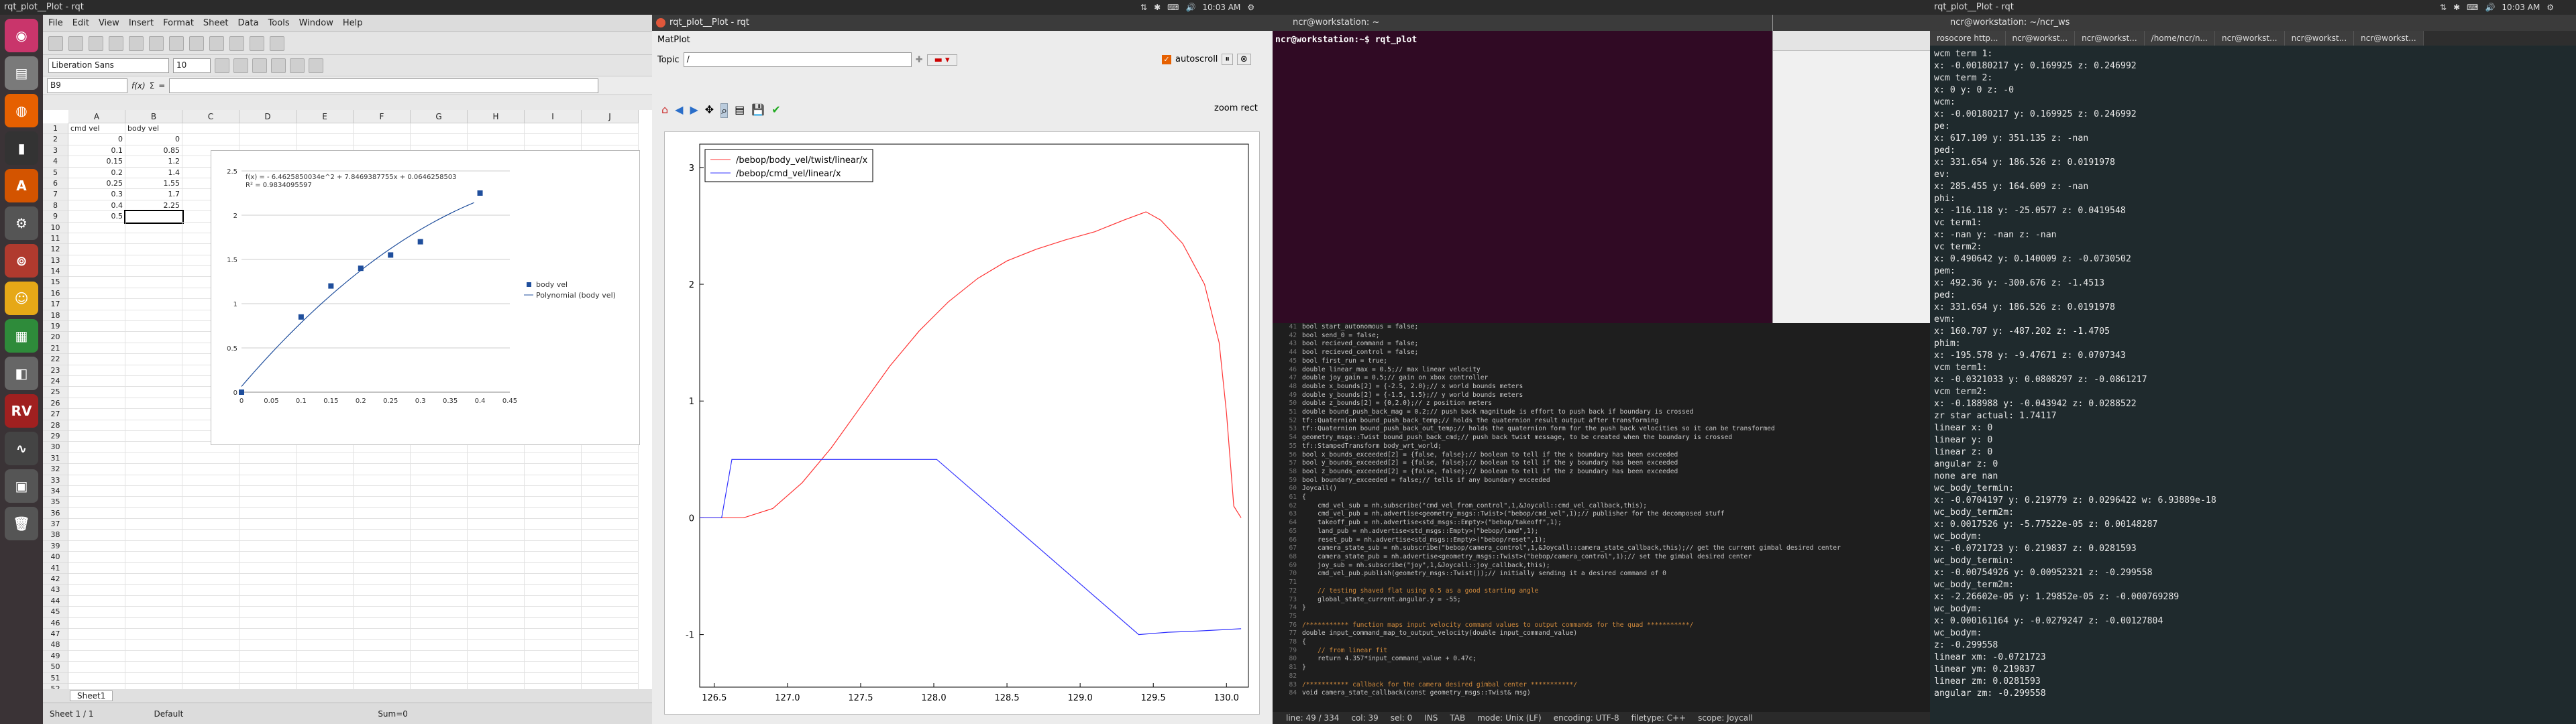 This screenshot has width=2576, height=724. What do you see at coordinates (196, 43) in the screenshot?
I see `paste-icon` at bounding box center [196, 43].